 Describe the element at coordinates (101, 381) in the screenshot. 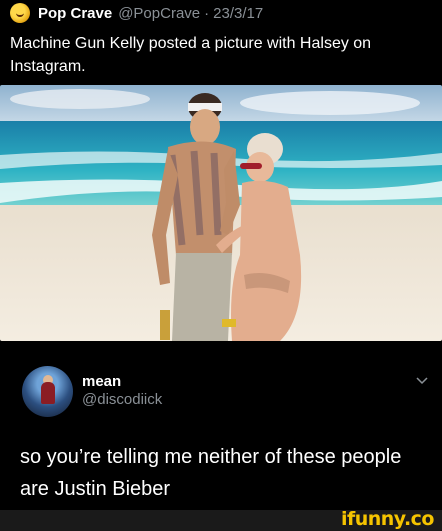

I see `reply-author-name: mean` at that location.